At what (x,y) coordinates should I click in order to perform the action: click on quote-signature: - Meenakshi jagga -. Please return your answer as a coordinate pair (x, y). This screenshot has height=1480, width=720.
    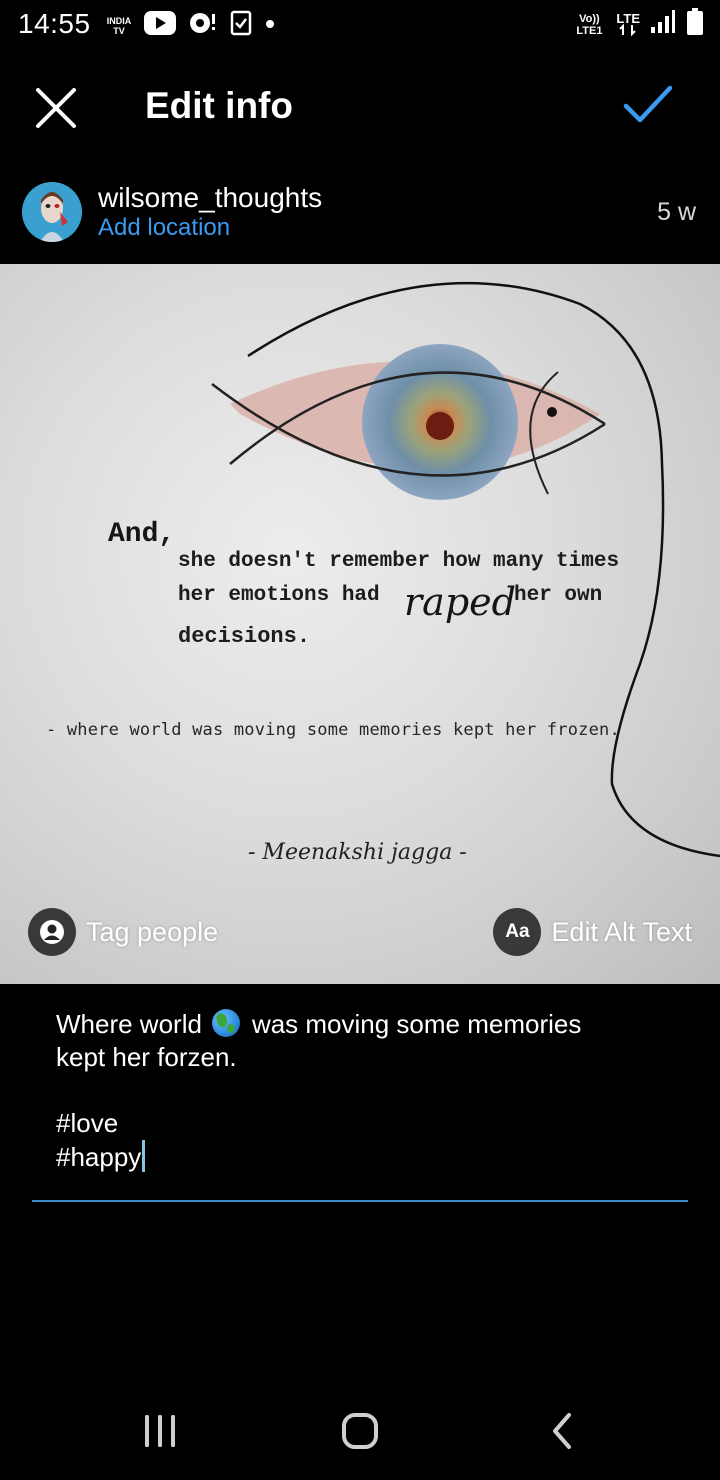
    Looking at the image, I should click on (357, 852).